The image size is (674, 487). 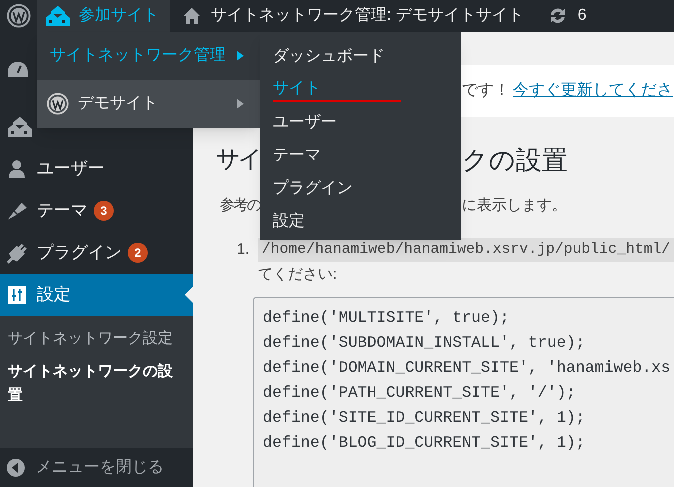 I want to click on code-line: define('DOMAIN_CURRENT_SITE', 'hanamiweb.xs, so click(x=467, y=368).